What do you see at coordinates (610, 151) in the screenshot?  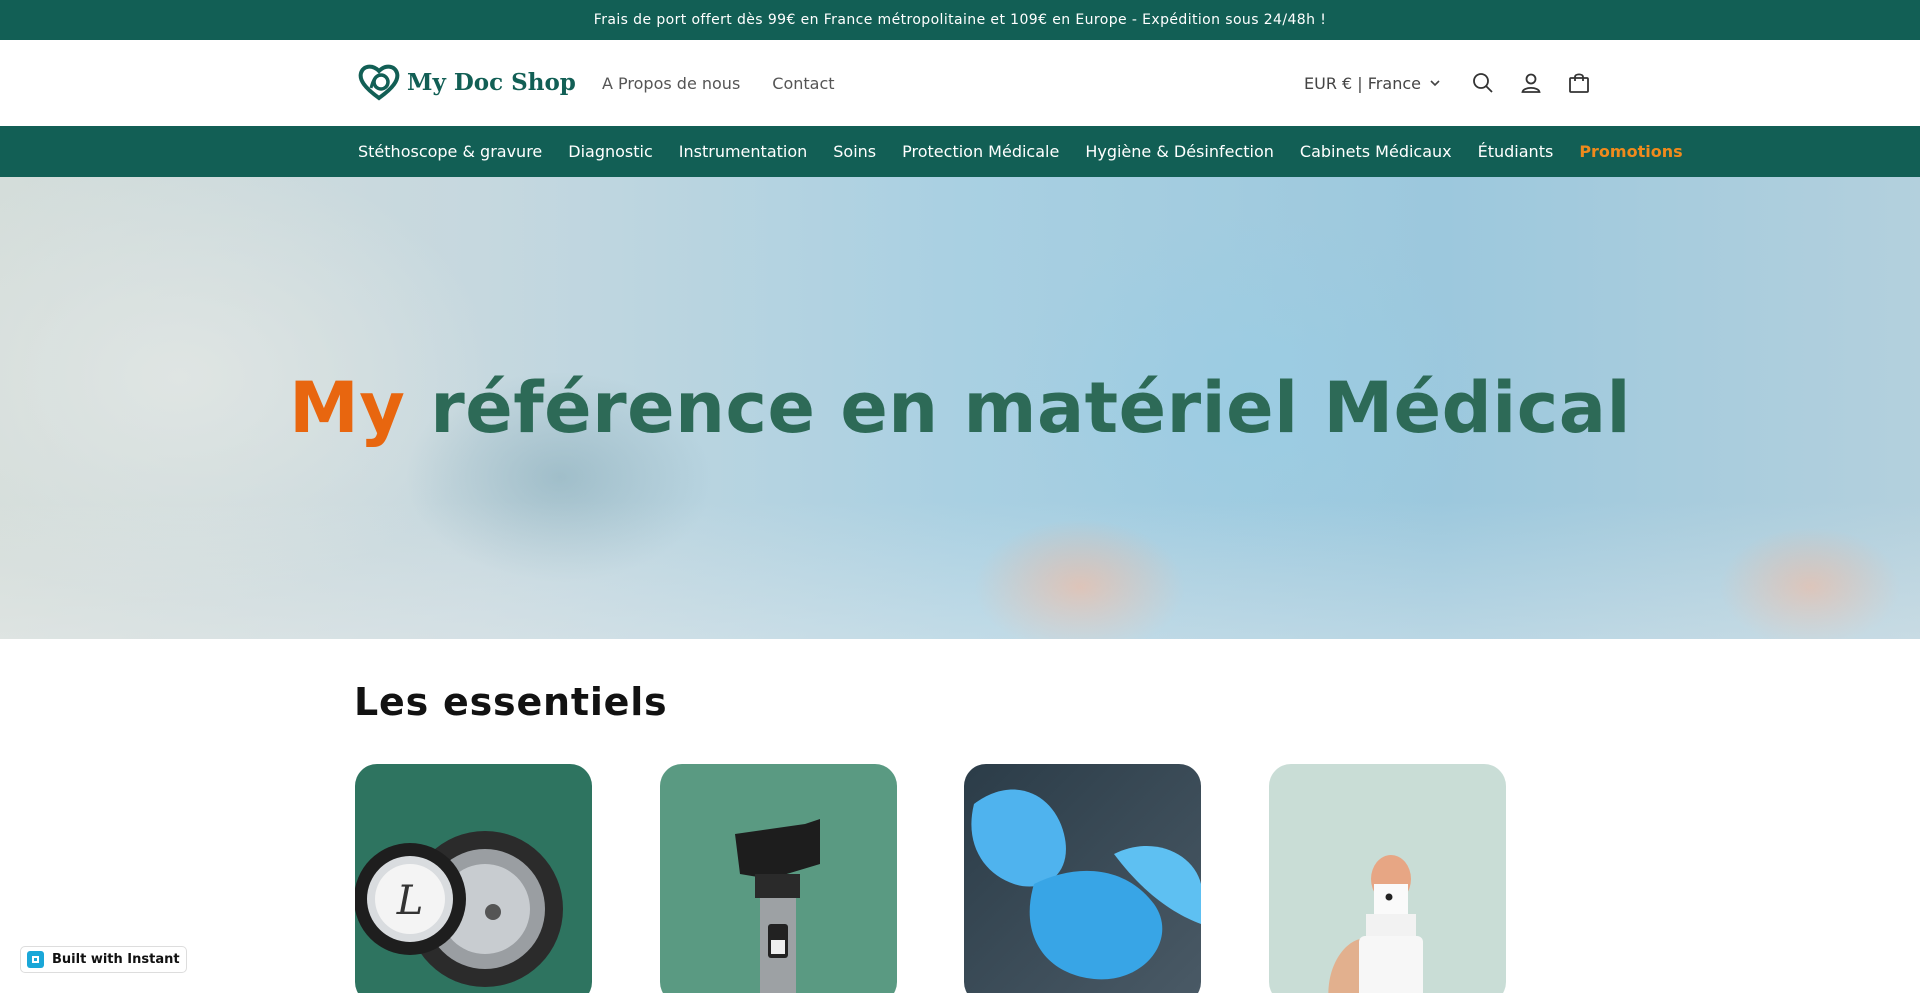 I see `nav-item-diagnostic: Diagnostic` at bounding box center [610, 151].